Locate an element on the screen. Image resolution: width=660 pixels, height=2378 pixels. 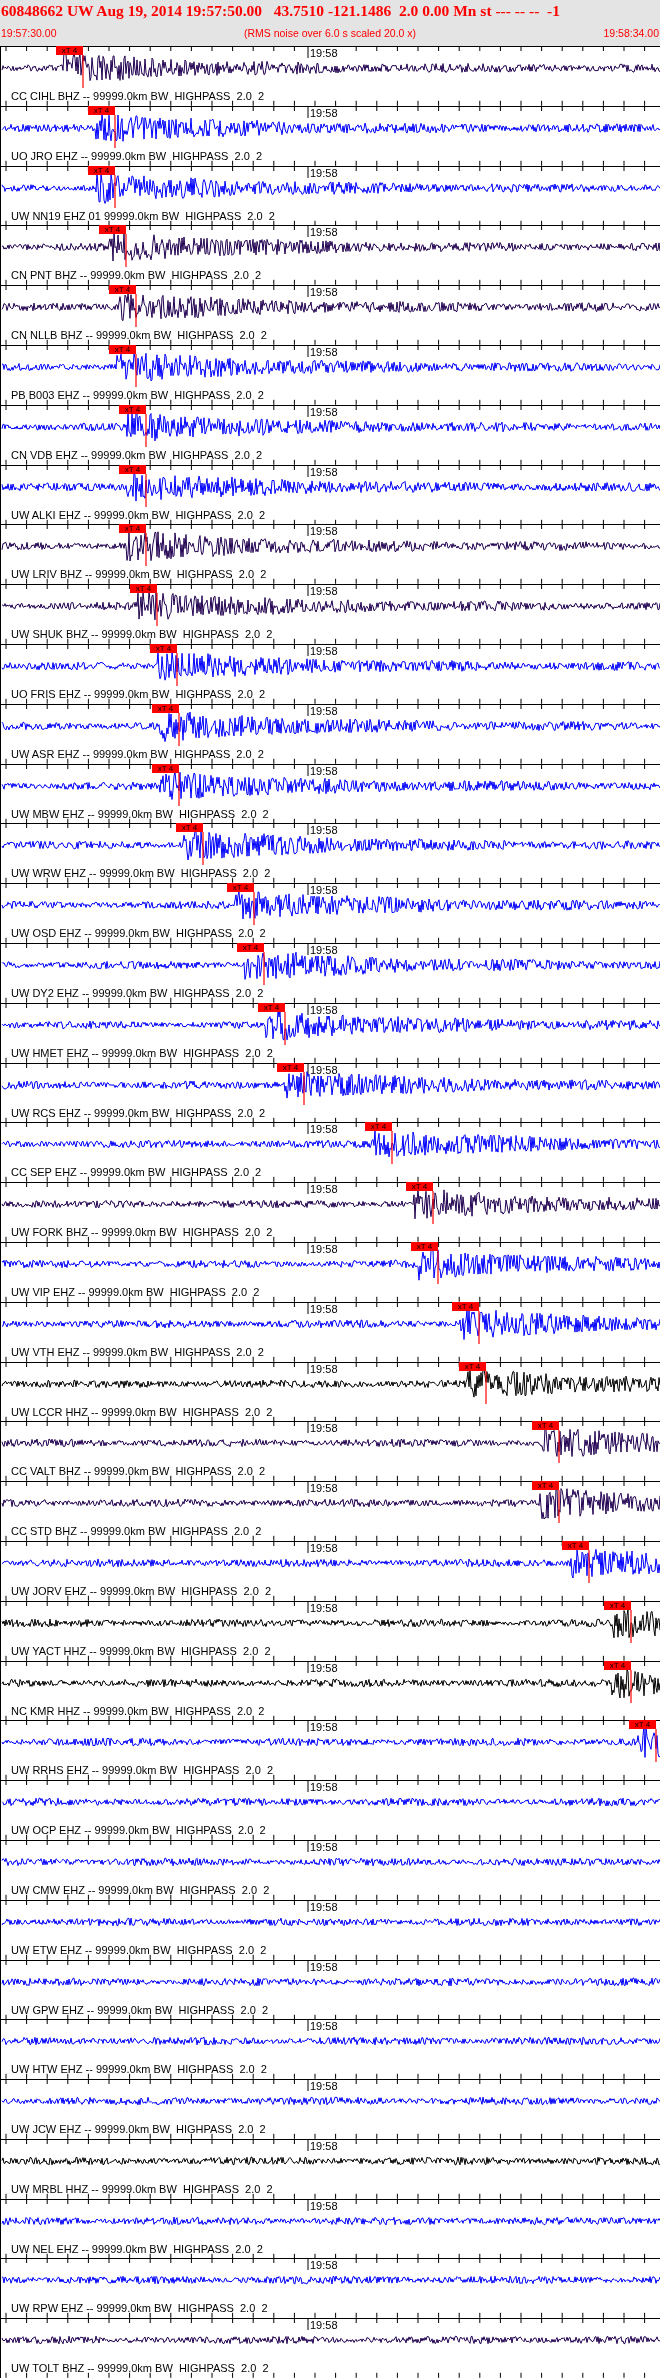
channel-label: CC SEP EHZ -- 99999.0km BW HIGHPASS 2.0 2 is located at coordinates (136, 1173).